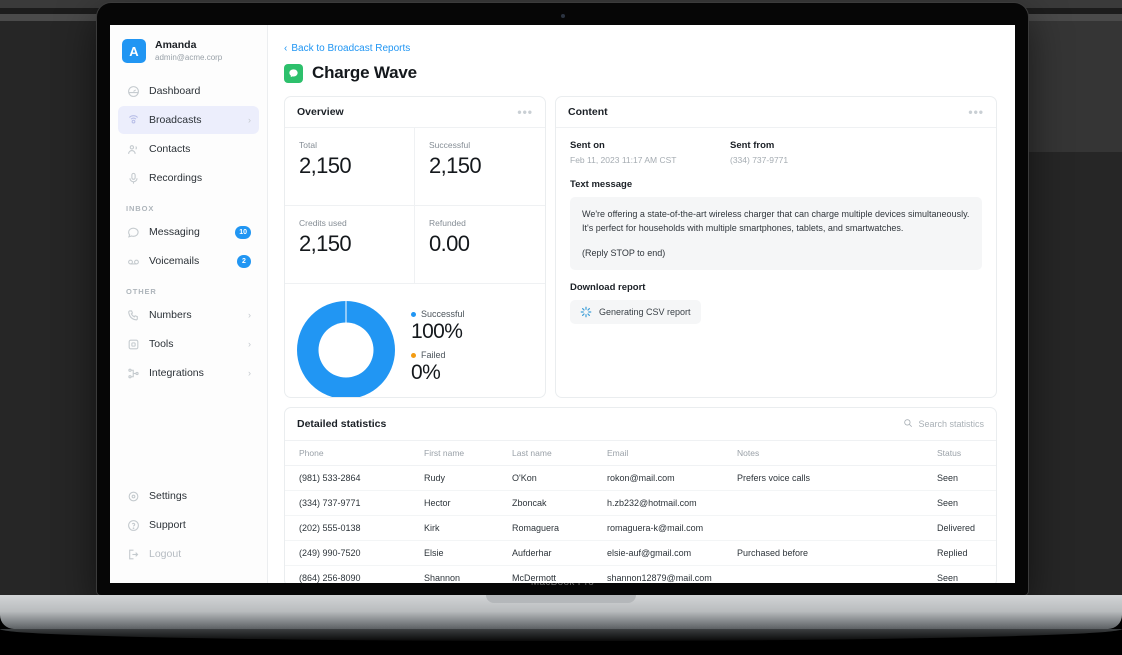 The image size is (1122, 655). Describe the element at coordinates (823, 553) in the screenshot. I see `cell-notes: Purchased before` at that location.